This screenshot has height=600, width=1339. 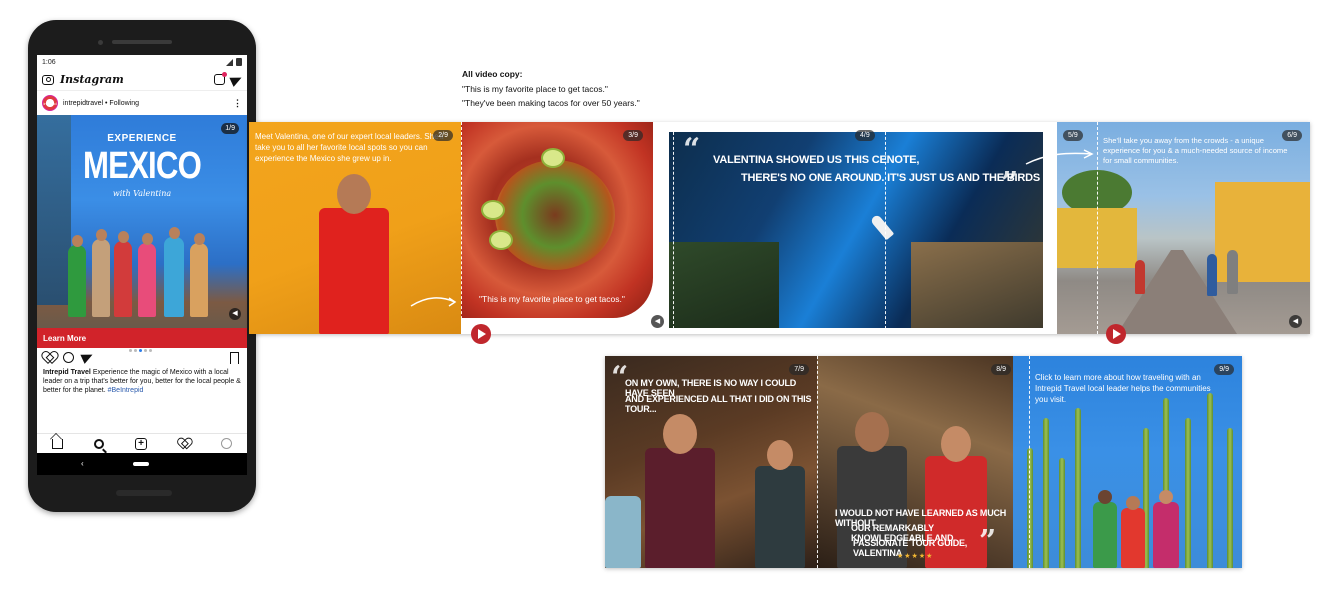 I want to click on hero-line-experience: EXPERIENCE, so click(x=142, y=138).